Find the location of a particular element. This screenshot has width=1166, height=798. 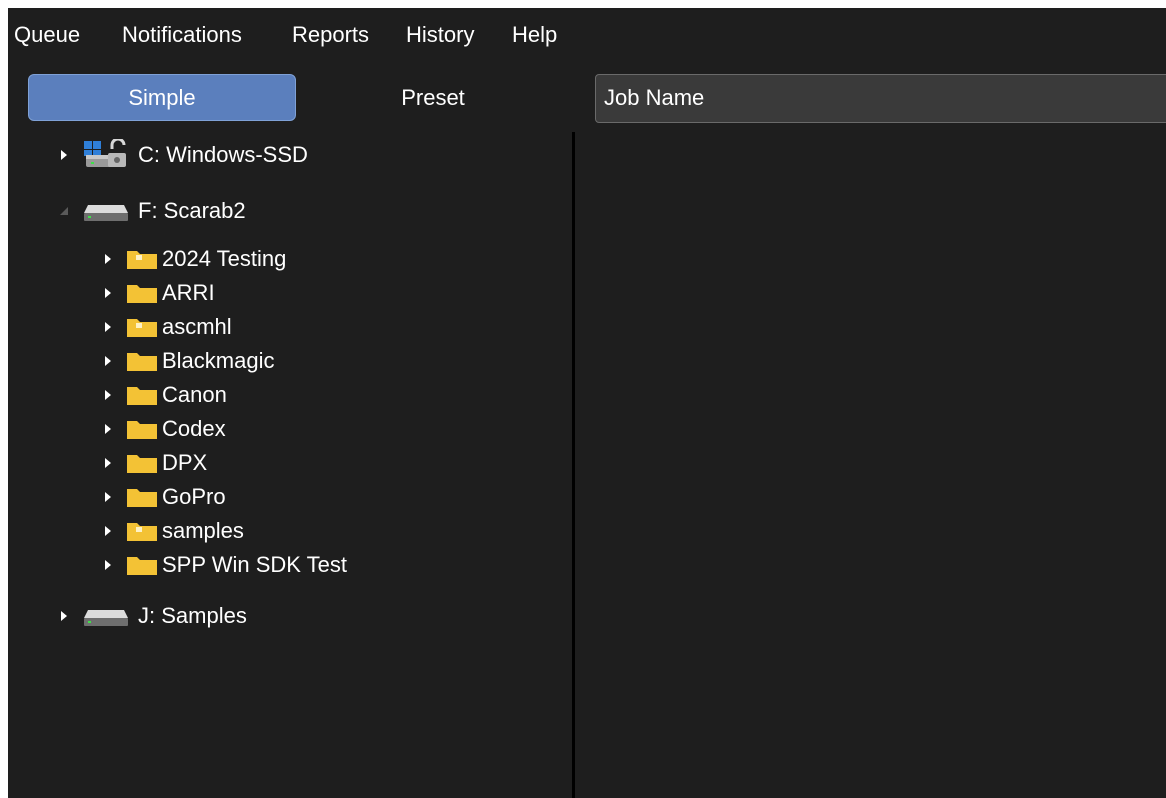

tree-item-folder: ARRI is located at coordinates (157, 293).